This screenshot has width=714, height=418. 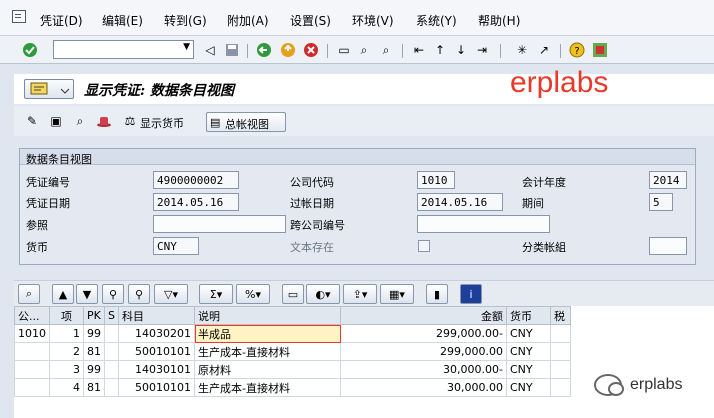 What do you see at coordinates (111, 387) in the screenshot?
I see `cell-s` at bounding box center [111, 387].